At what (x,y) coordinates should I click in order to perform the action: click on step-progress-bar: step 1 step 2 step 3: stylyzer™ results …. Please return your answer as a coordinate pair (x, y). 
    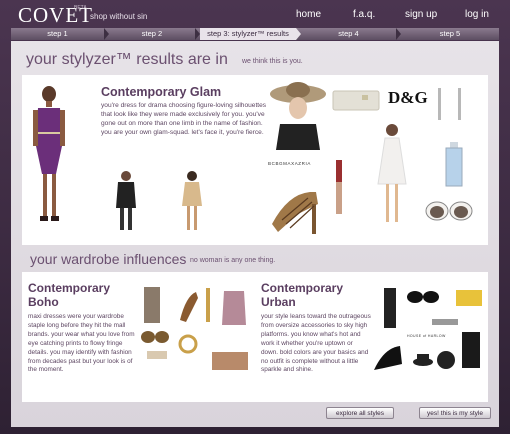
    Looking at the image, I should click on (255, 34).